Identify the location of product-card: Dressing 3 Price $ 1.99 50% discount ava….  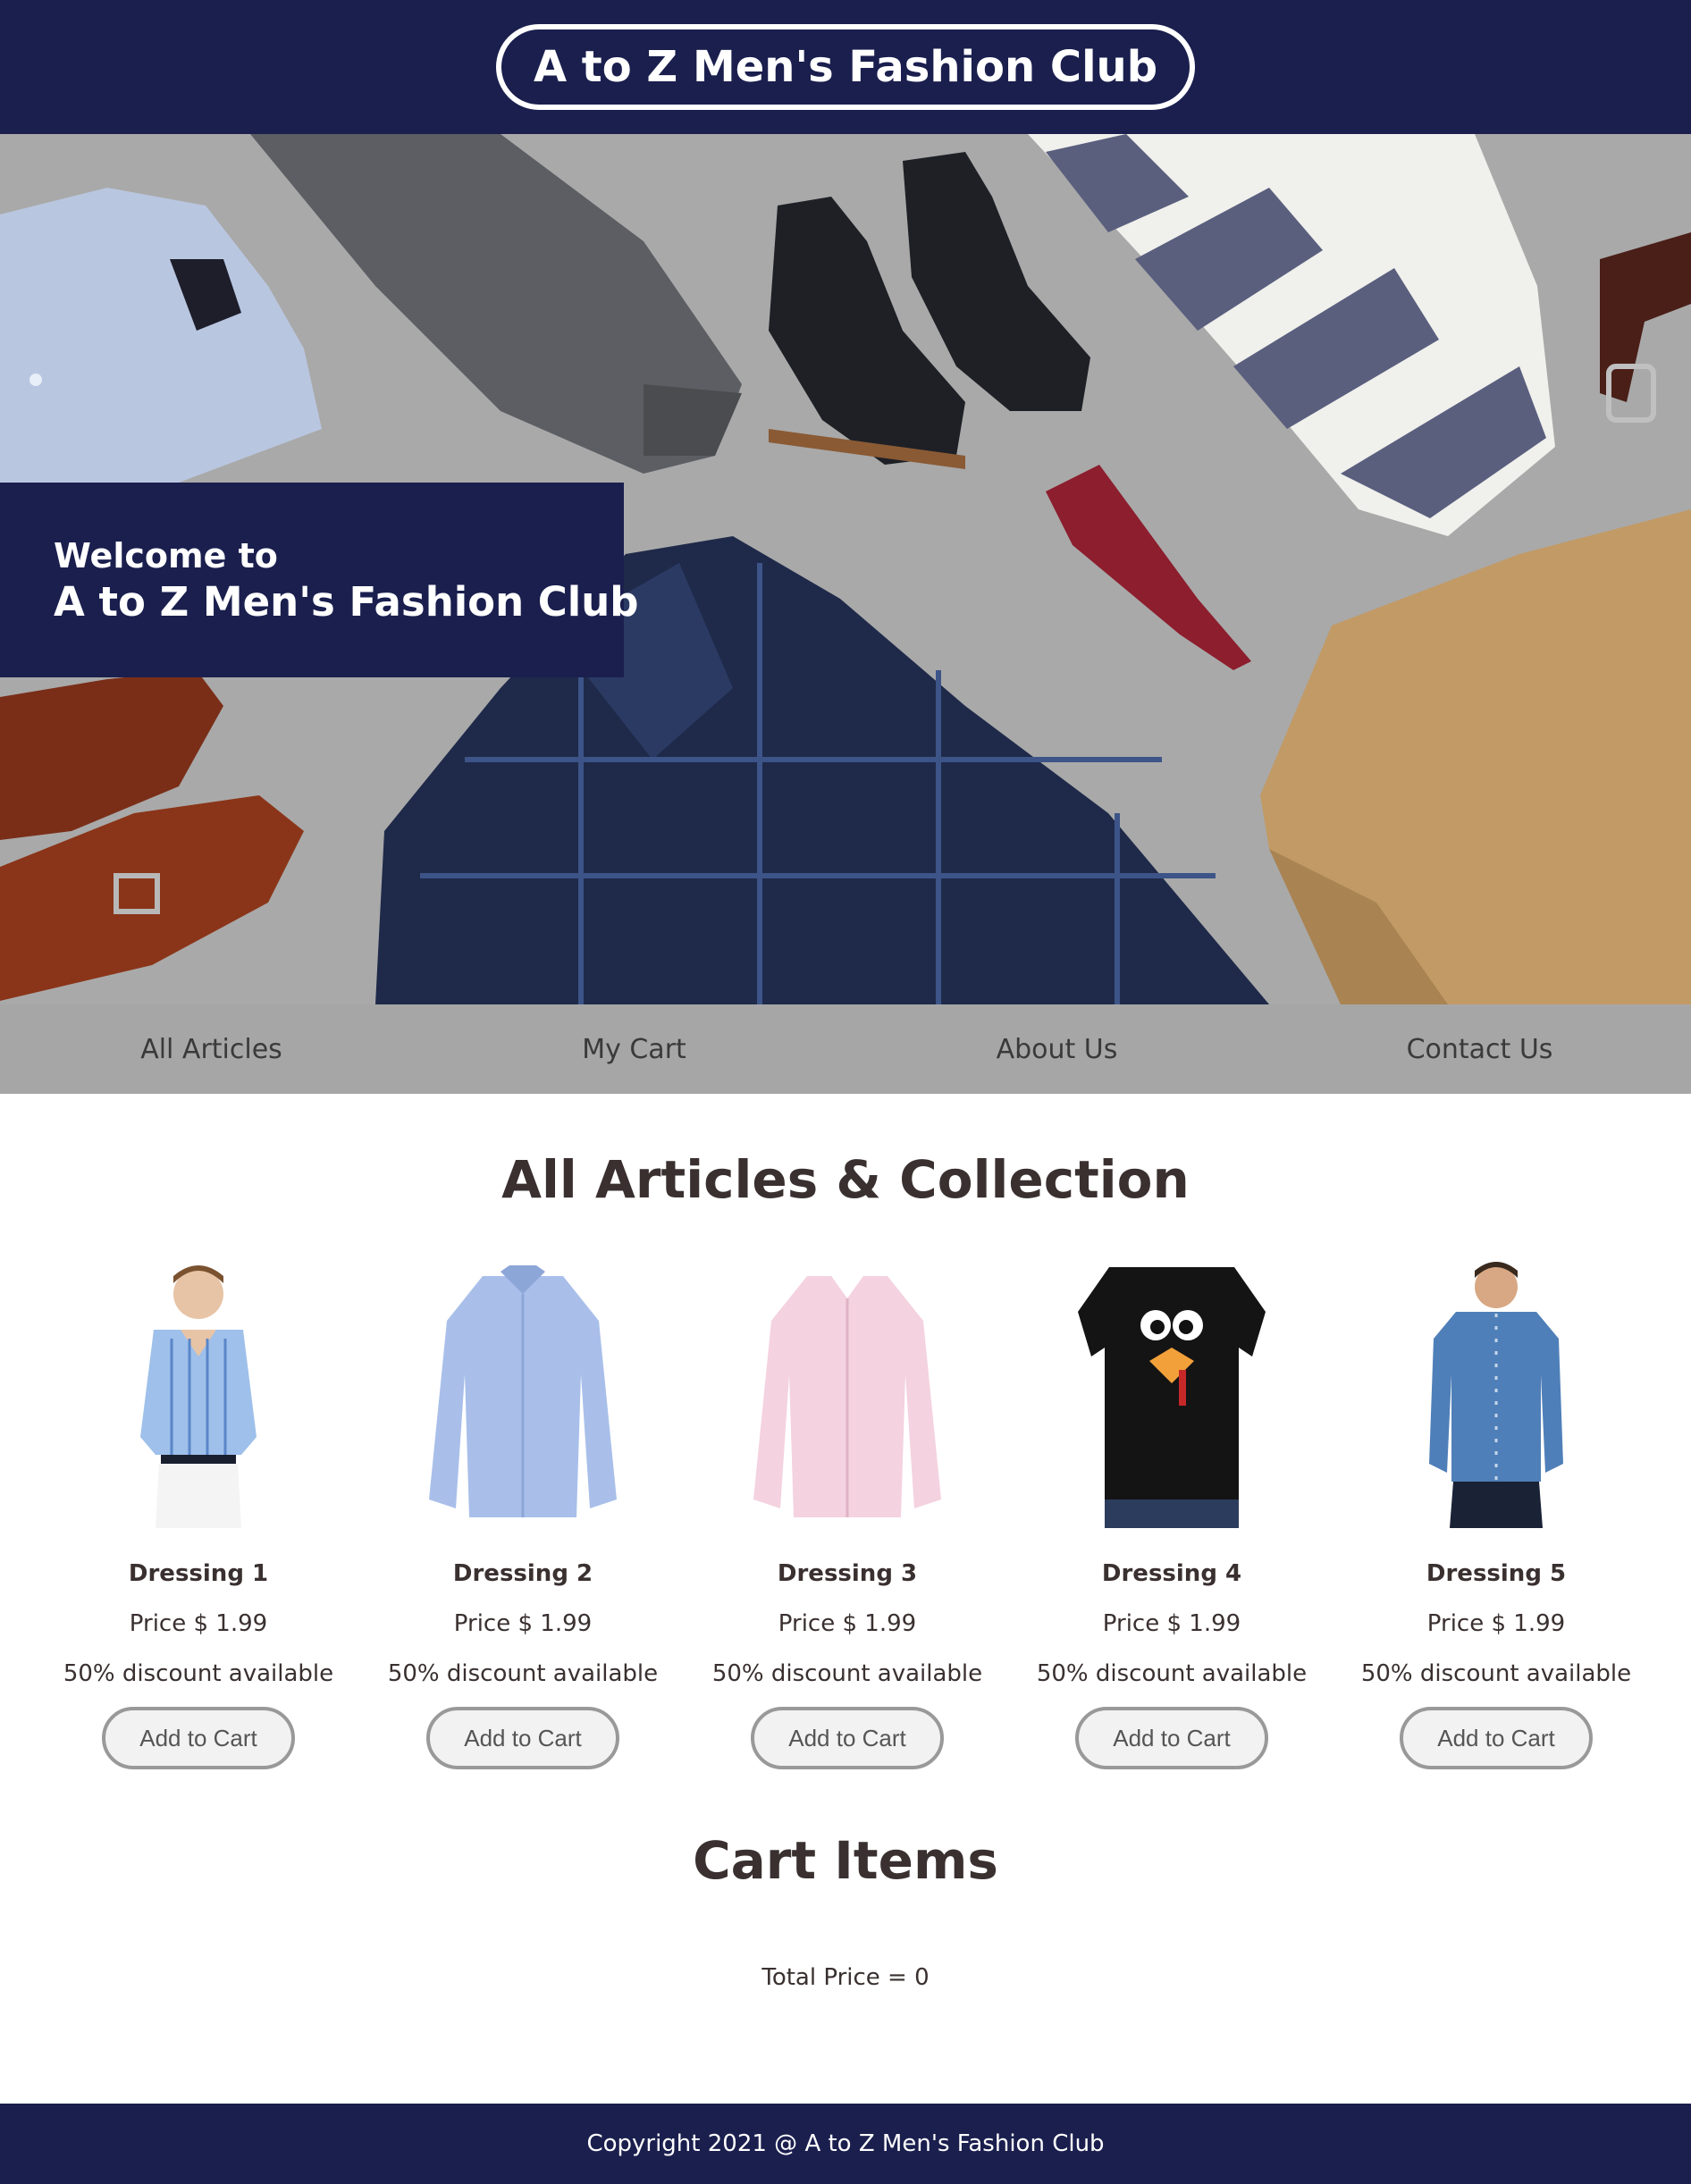
(847, 1513).